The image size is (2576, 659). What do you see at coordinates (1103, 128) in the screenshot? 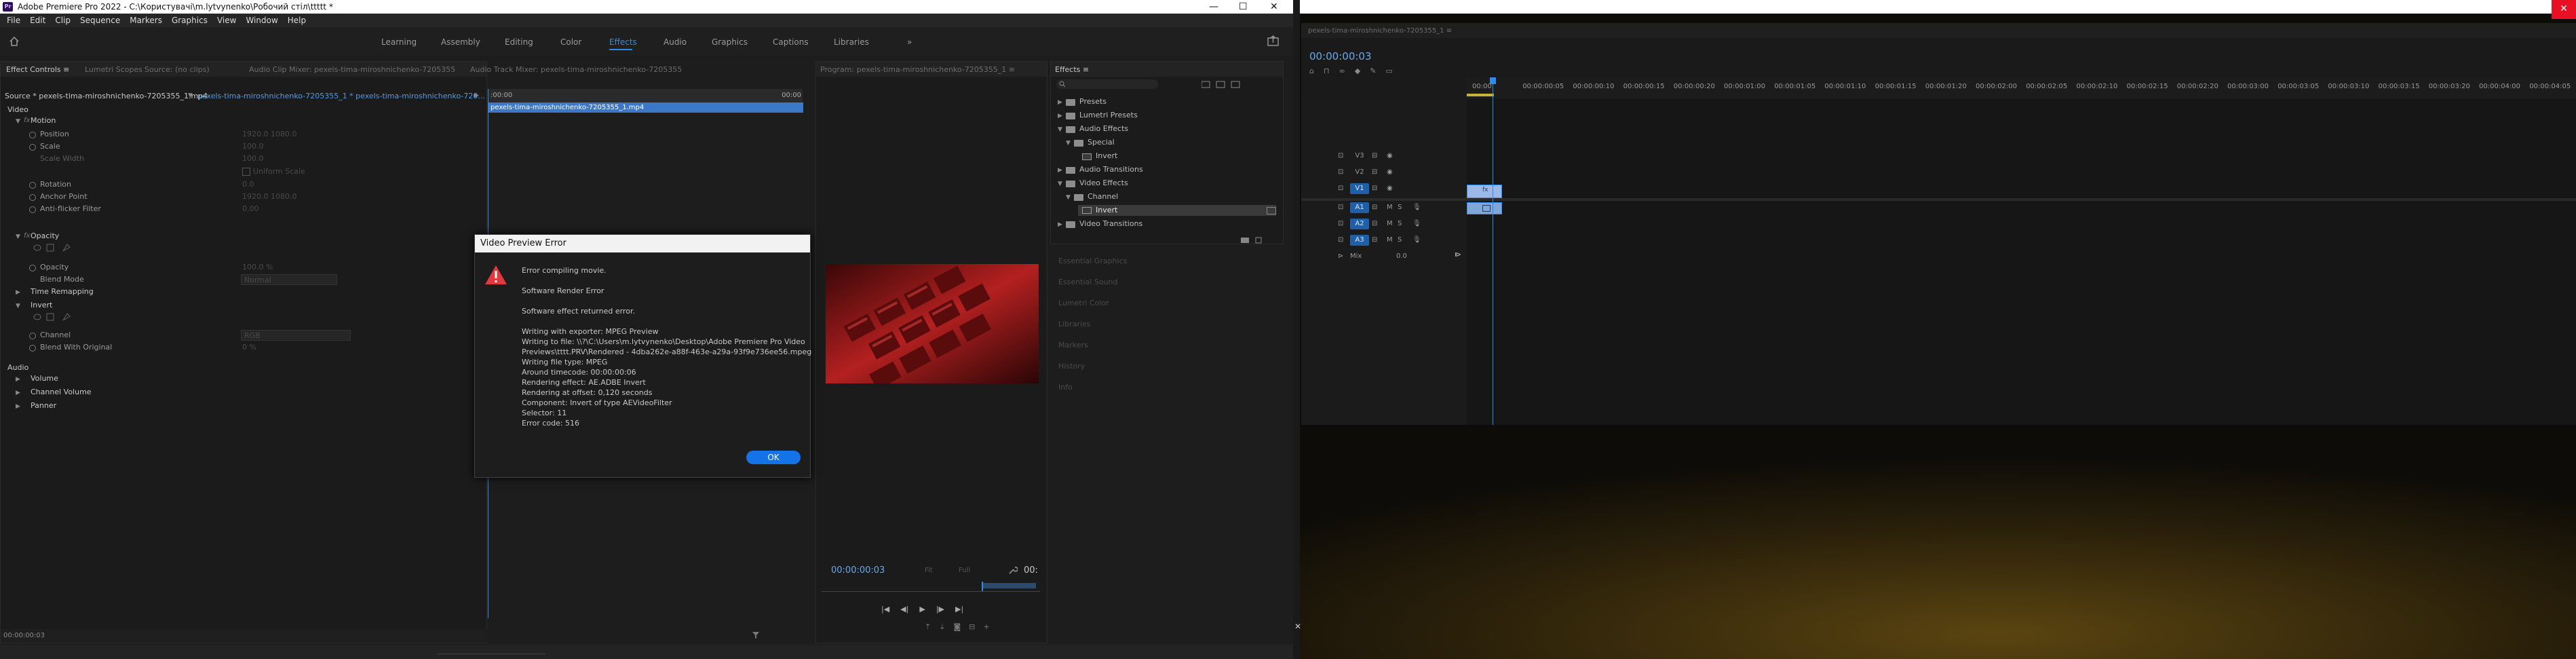
I see `tree-item-audio-effects: Audio Effects` at bounding box center [1103, 128].